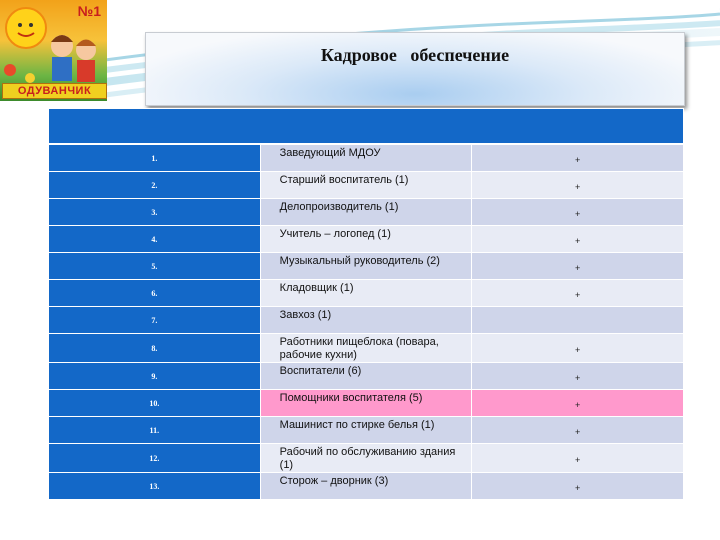 The height and width of the screenshot is (540, 720). I want to click on title-banner: Кадровое обеспечение, so click(415, 69).